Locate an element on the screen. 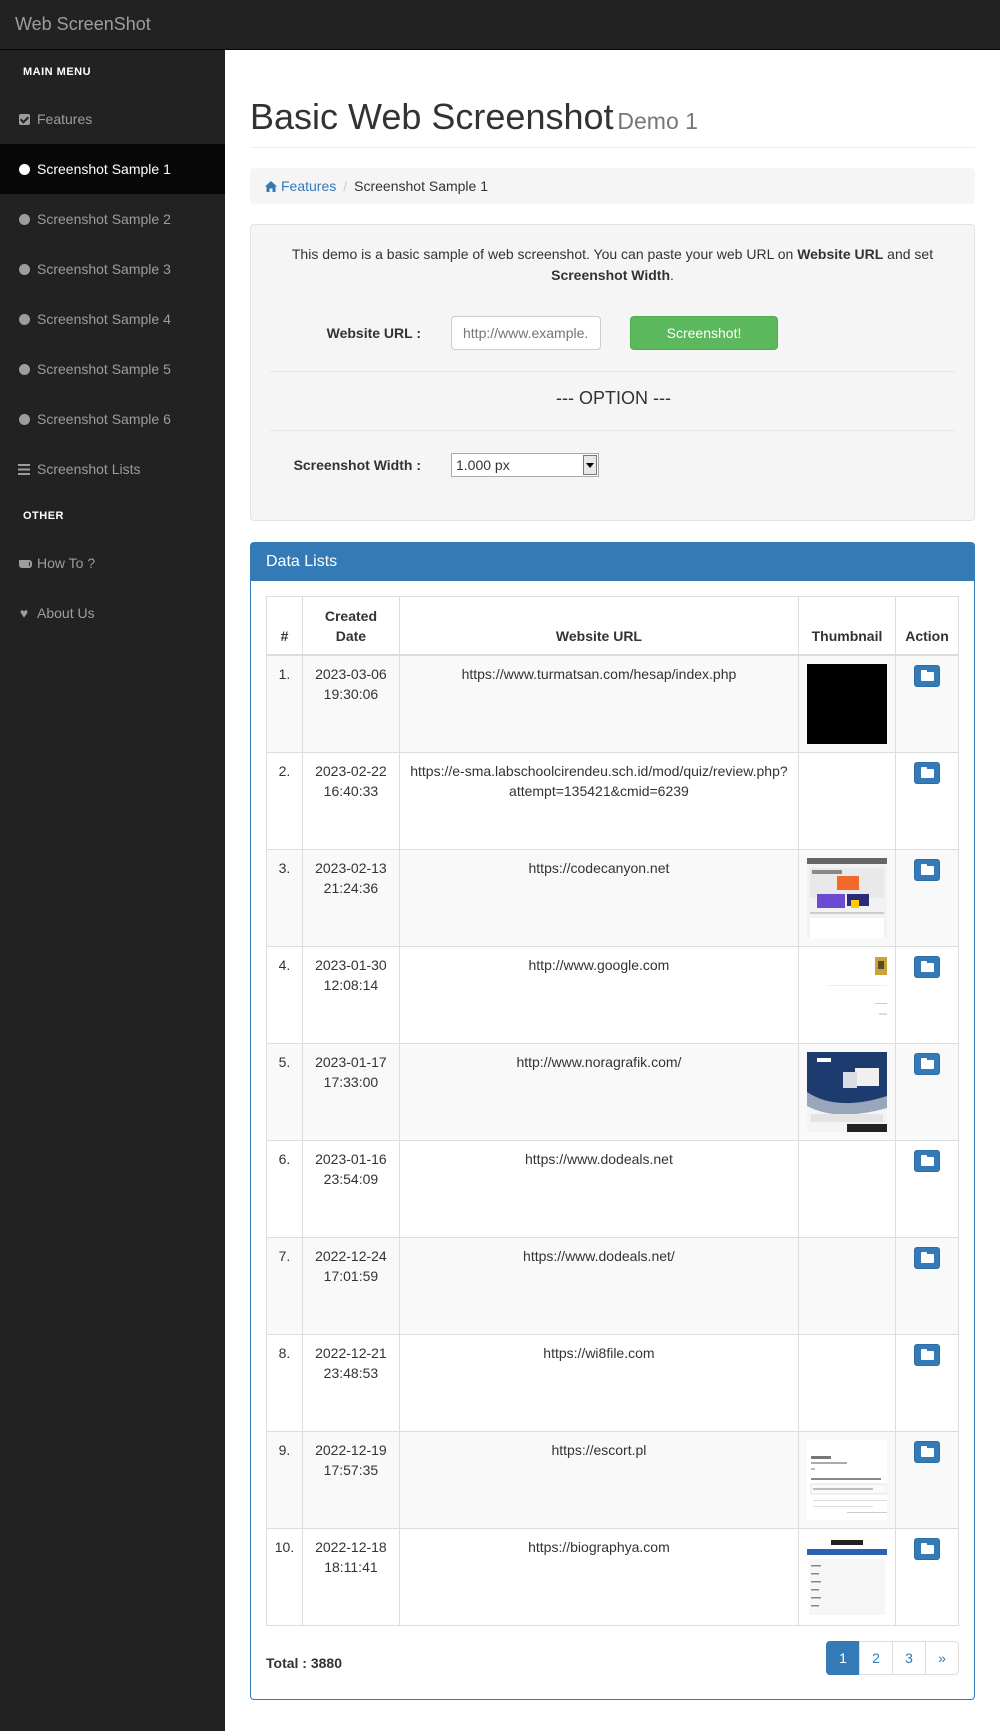  row-website-url: https://www.dodeals.net is located at coordinates (598, 1188).